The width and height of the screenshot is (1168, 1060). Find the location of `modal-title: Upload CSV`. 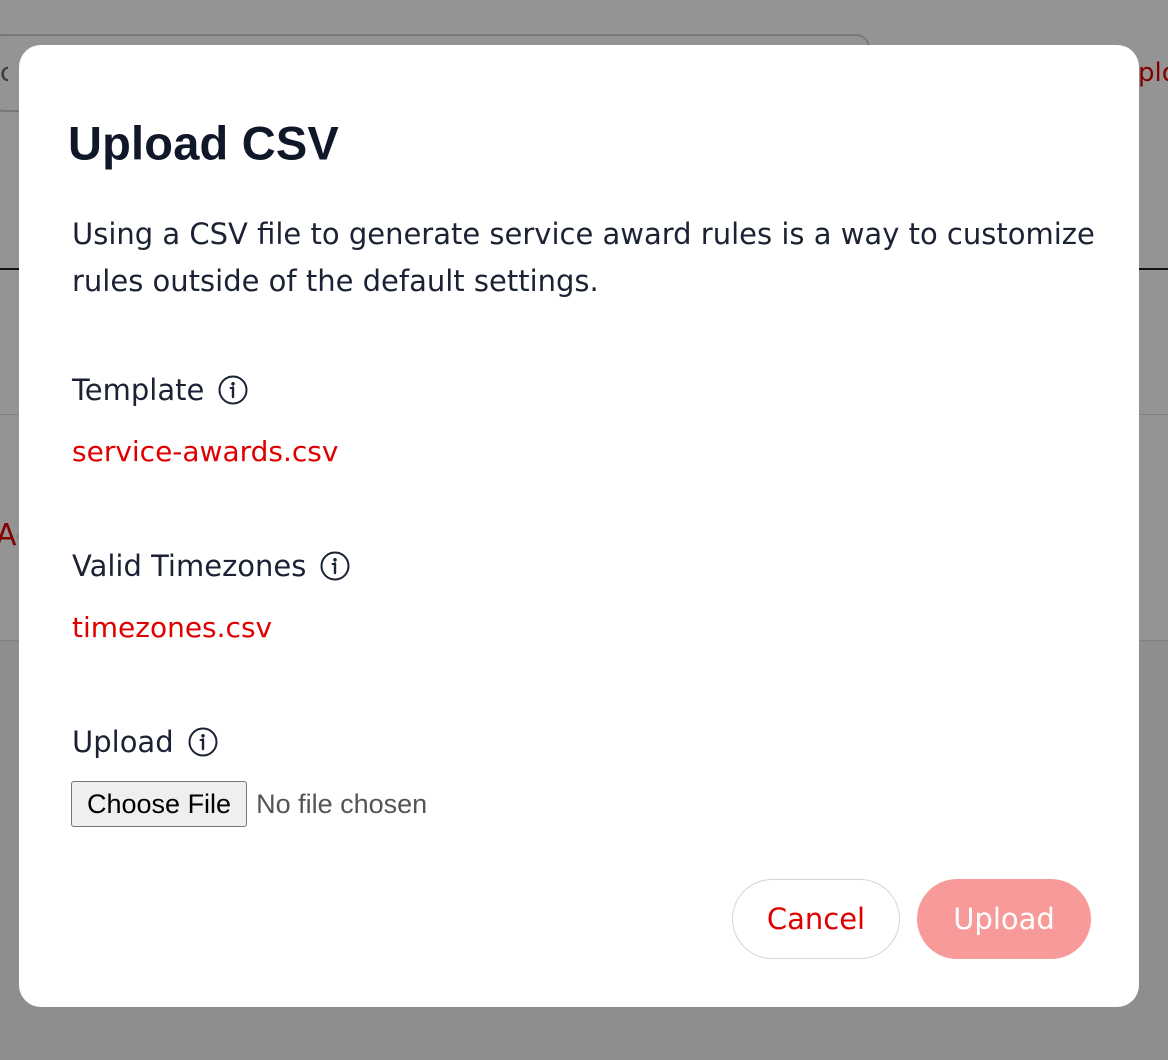

modal-title: Upload CSV is located at coordinates (203, 143).